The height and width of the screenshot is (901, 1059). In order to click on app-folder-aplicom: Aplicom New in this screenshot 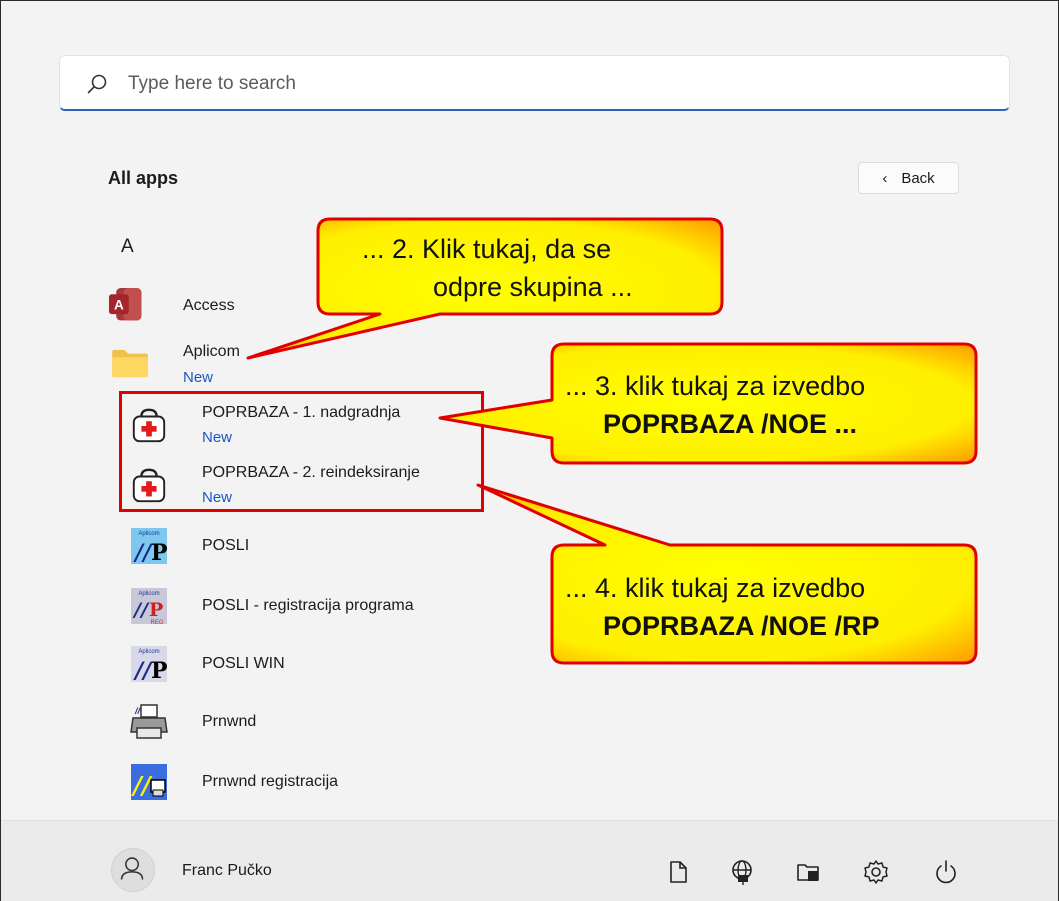, I will do `click(450, 365)`.